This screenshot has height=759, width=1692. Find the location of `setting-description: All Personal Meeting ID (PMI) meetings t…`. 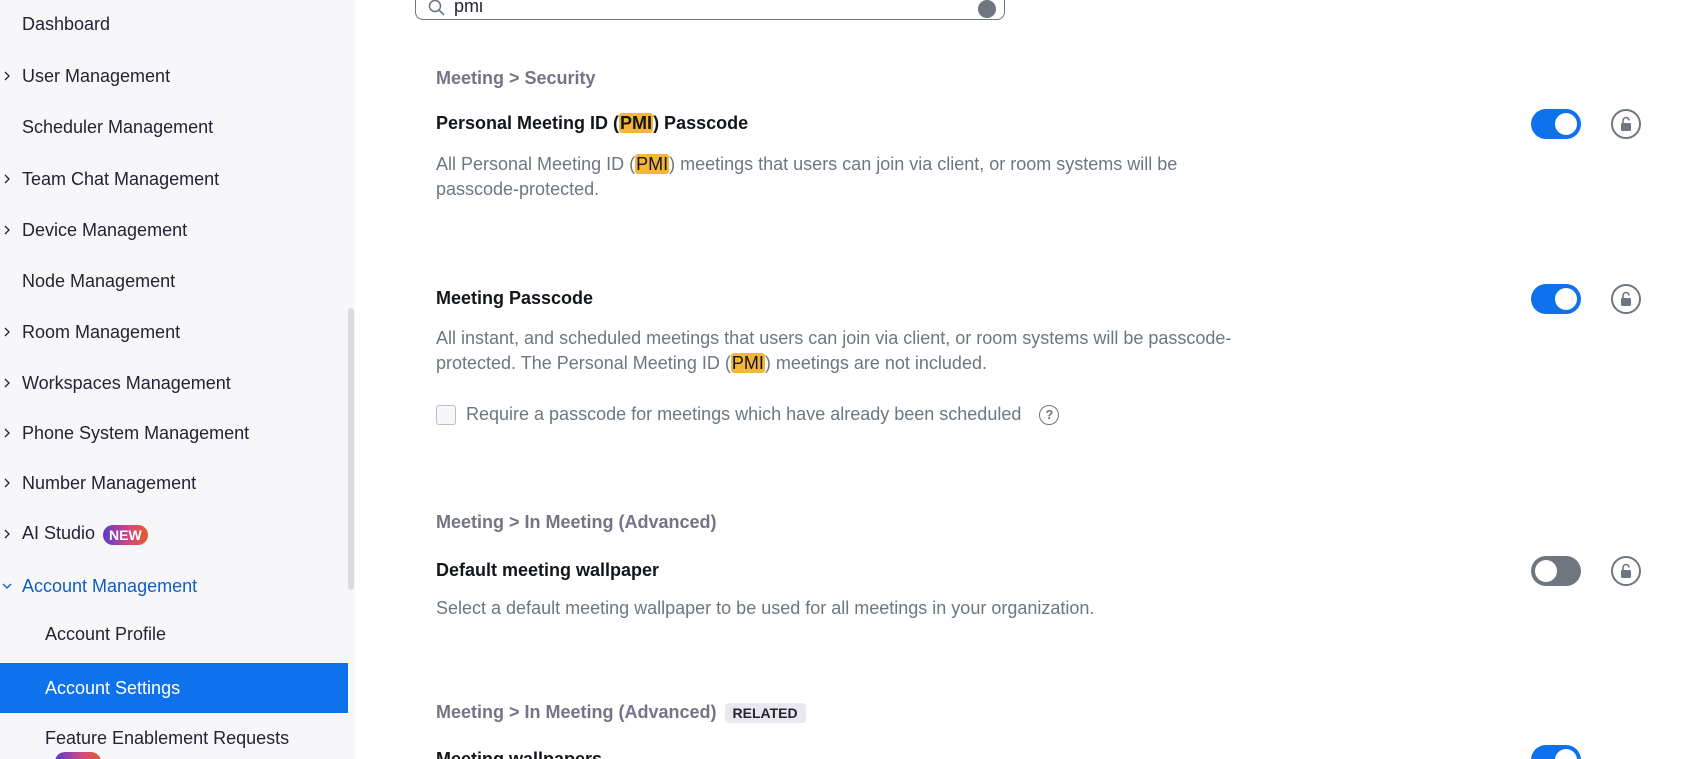

setting-description: All Personal Meeting ID (PMI) meetings t… is located at coordinates (836, 177).